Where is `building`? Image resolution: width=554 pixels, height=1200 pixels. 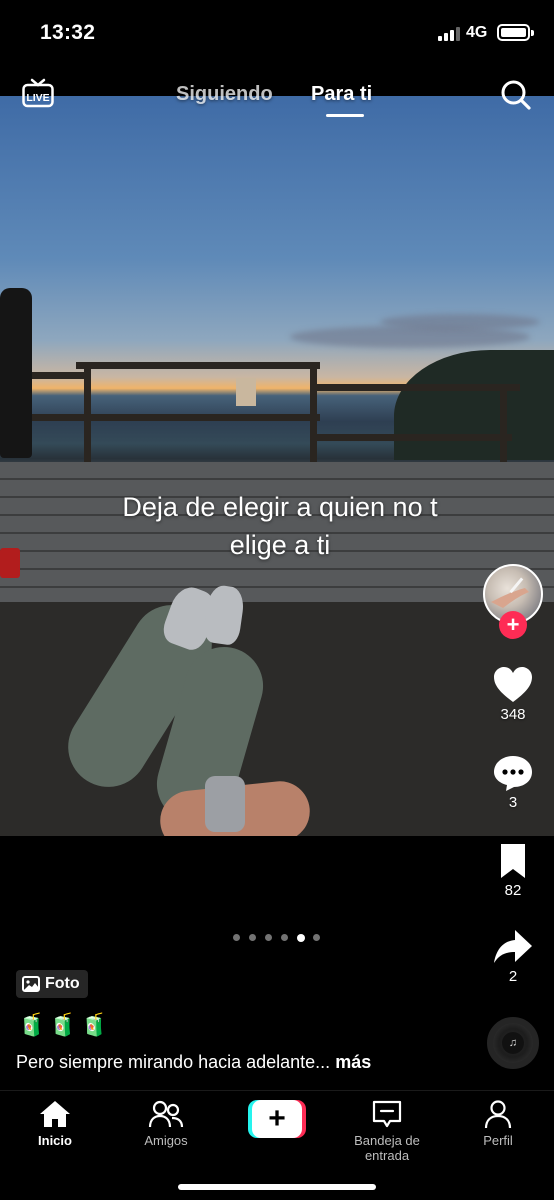 building is located at coordinates (246, 392).